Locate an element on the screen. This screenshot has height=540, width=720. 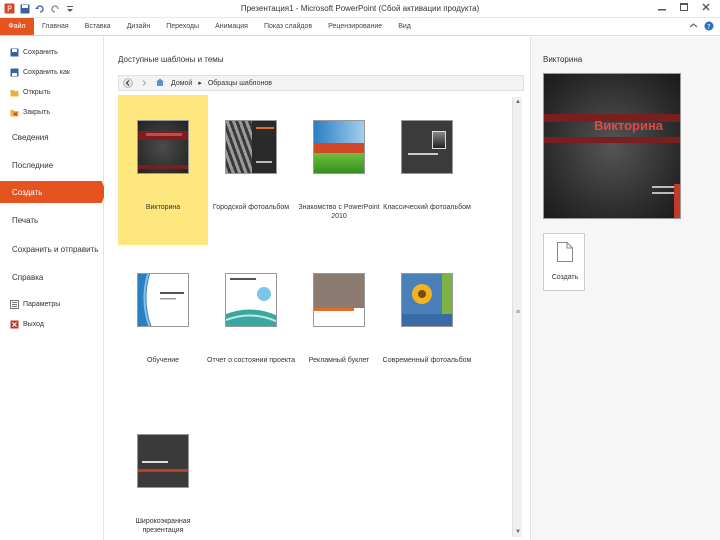
scroll-up-icon: ▲ is located at coordinates (518, 102).